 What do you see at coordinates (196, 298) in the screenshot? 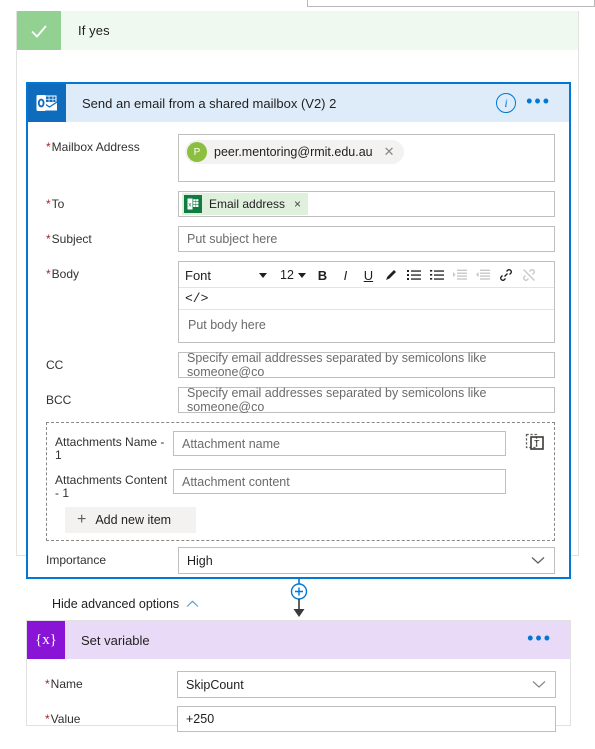
I see `code-view-icon: </>` at bounding box center [196, 298].